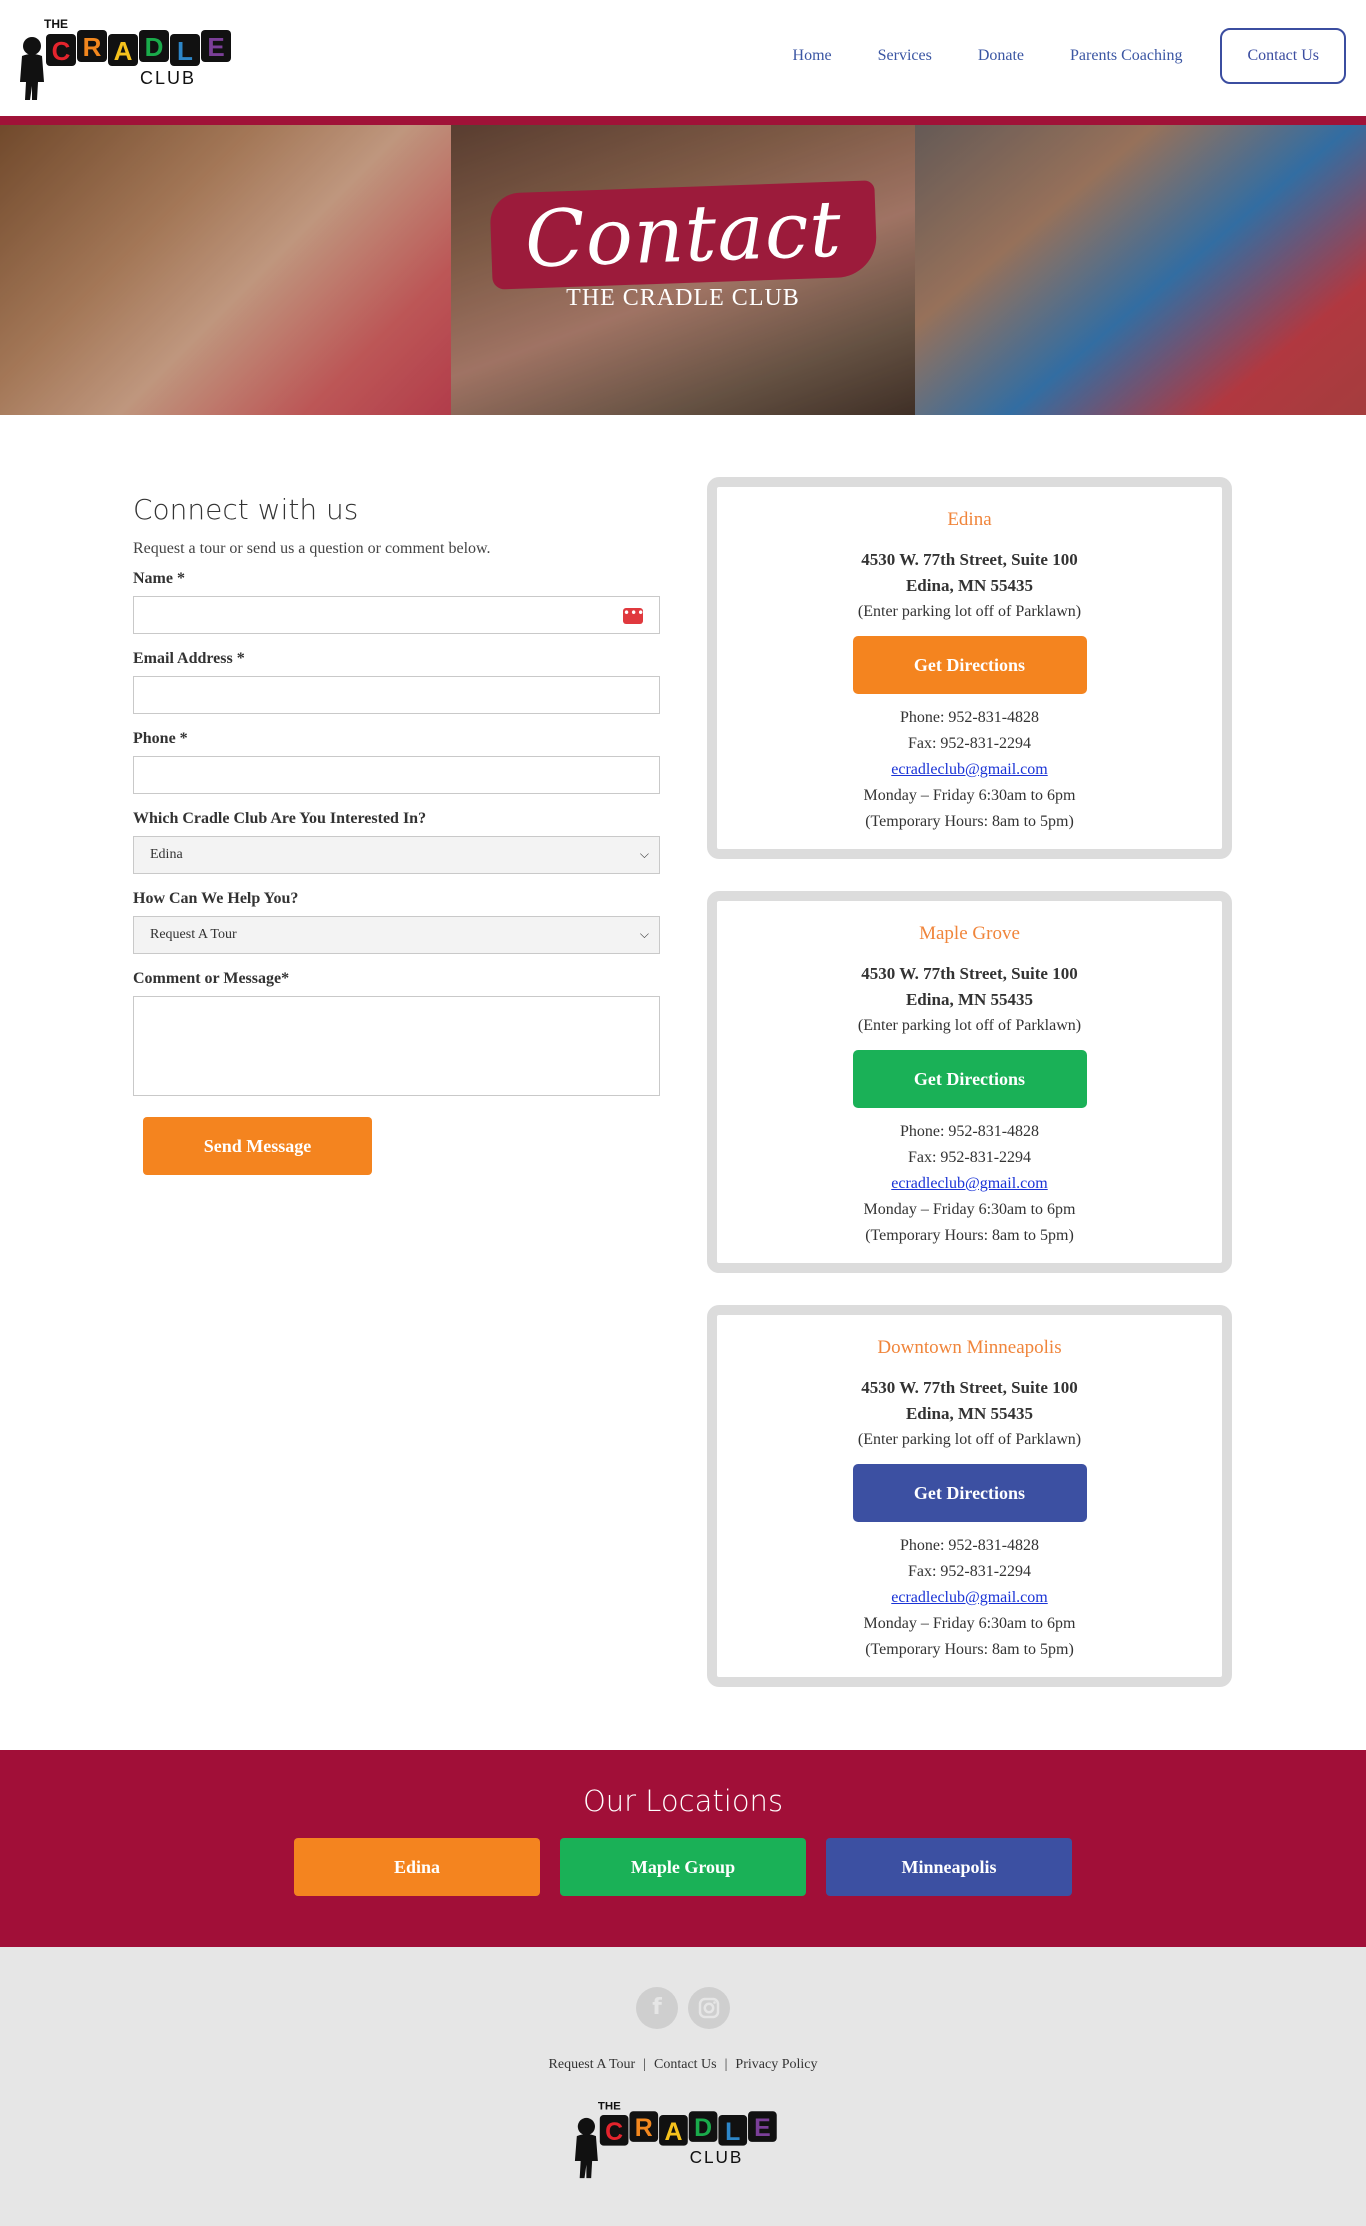  I want to click on chevron-down-icon: ⌵, so click(644, 854).